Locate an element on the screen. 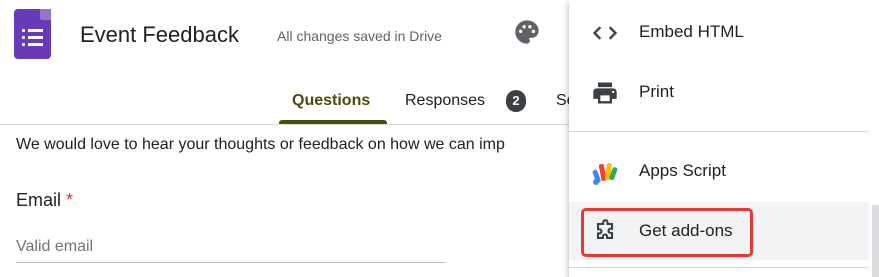 The height and width of the screenshot is (277, 879). menu-item-label: Embed HTML is located at coordinates (691, 31).